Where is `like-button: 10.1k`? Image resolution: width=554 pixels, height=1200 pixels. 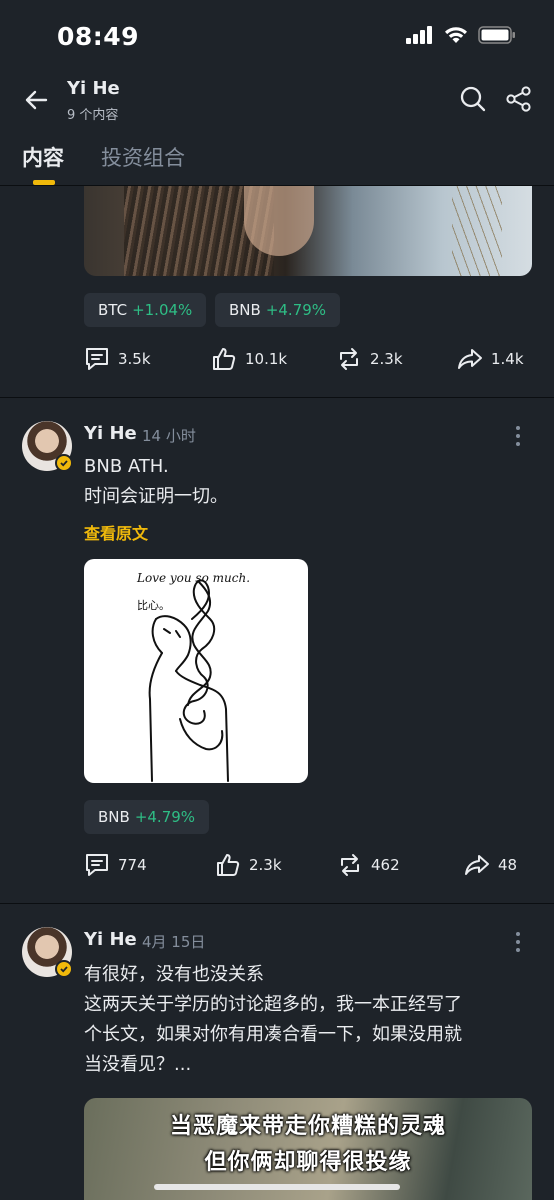
like-button: 10.1k is located at coordinates (249, 359).